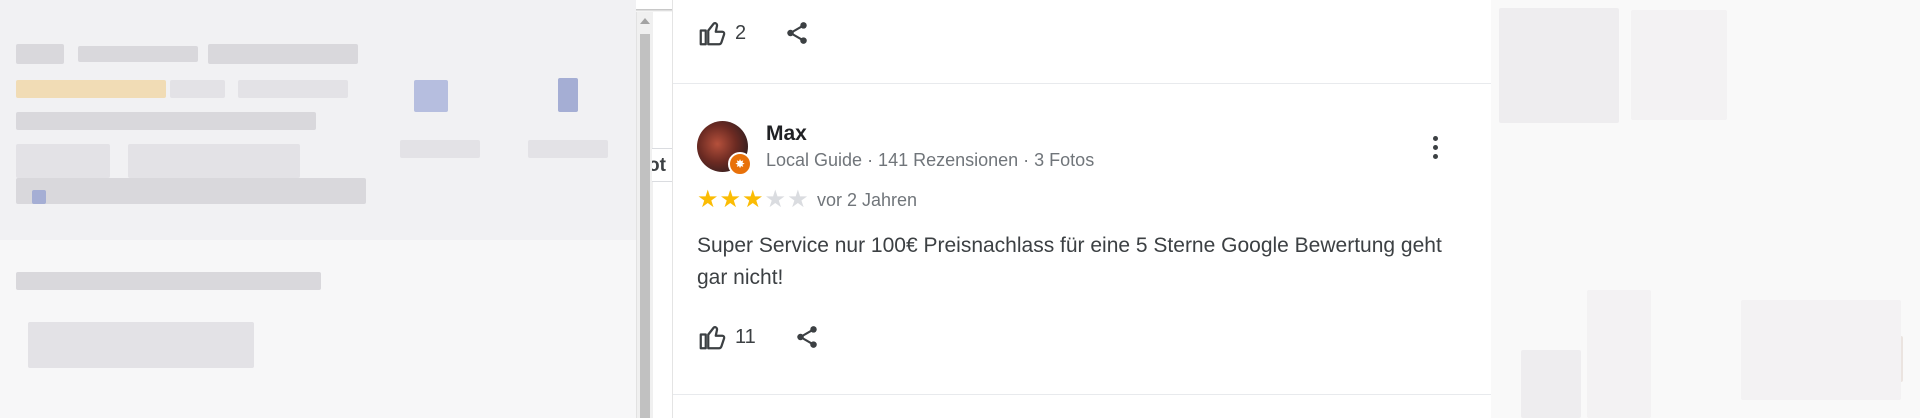  What do you see at coordinates (759, 337) in the screenshot?
I see `review-actions: 11` at bounding box center [759, 337].